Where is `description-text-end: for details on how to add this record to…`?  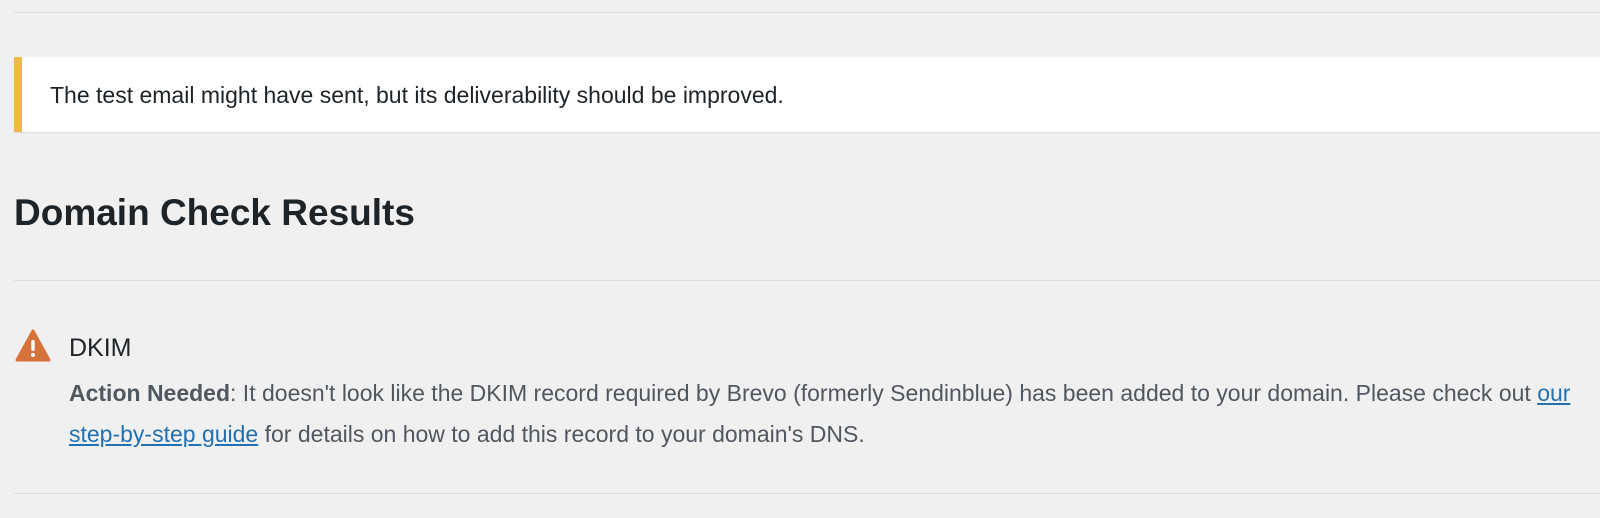 description-text-end: for details on how to add this record to… is located at coordinates (561, 434).